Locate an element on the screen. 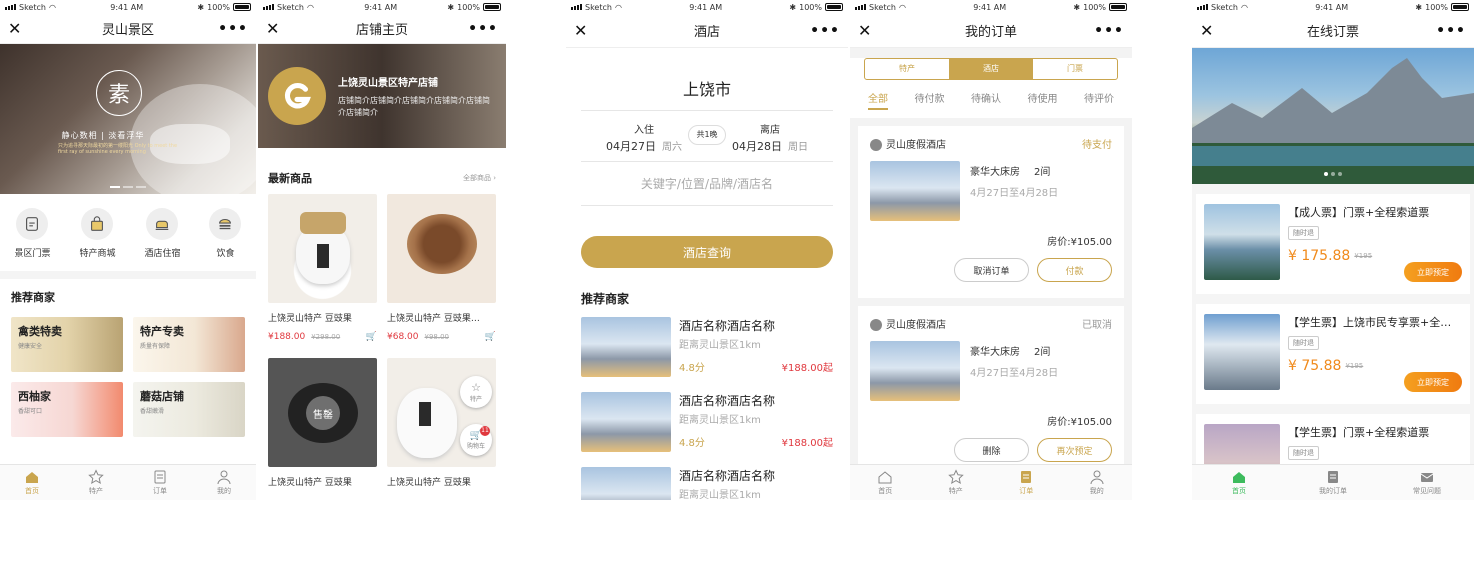 Image resolution: width=1474 pixels, height=566 pixels. product-image is located at coordinates (322, 248).